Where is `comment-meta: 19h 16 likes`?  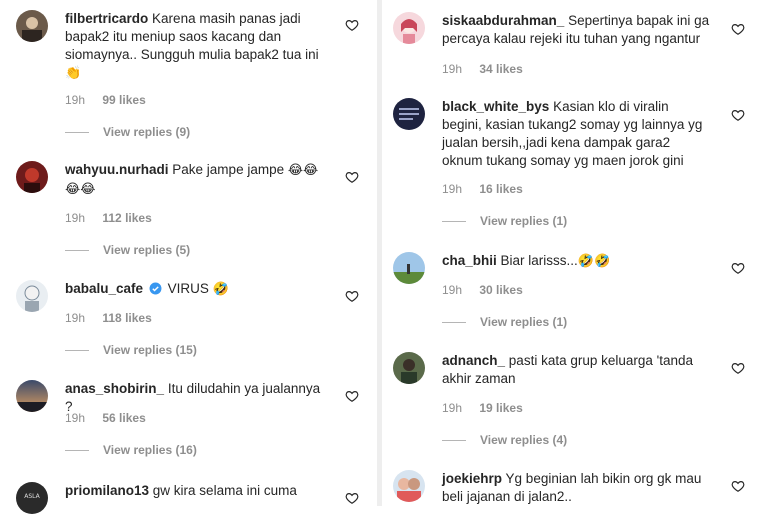
comment-meta: 19h 16 likes is located at coordinates (482, 189).